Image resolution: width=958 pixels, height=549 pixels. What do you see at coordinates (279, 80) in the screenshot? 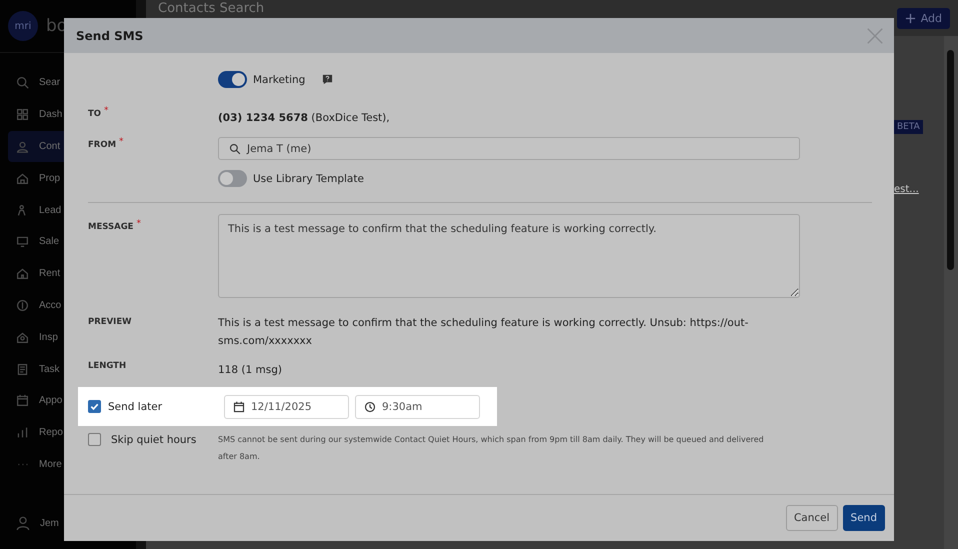
I see `toggle-label: Marketing` at bounding box center [279, 80].